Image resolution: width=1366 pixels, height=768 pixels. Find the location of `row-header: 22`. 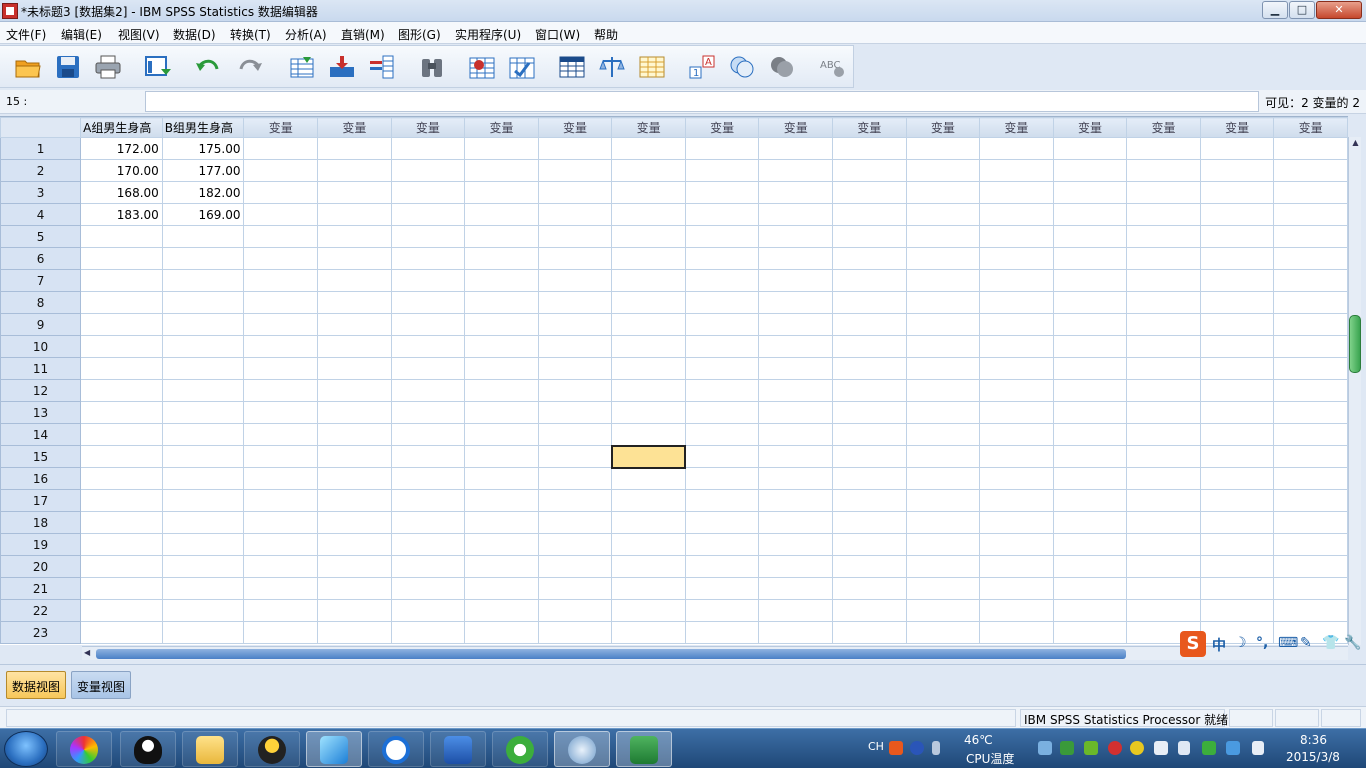

row-header: 22 is located at coordinates (41, 610).